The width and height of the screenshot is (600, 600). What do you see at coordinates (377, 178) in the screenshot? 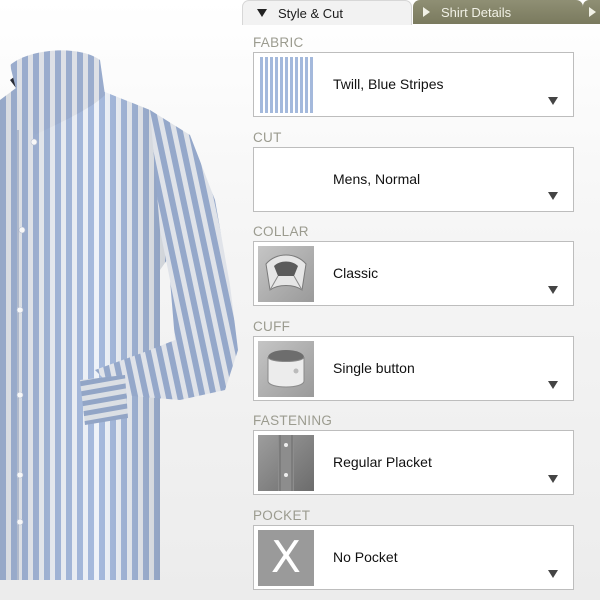
I see `cut-value: Mens, Normal` at bounding box center [377, 178].